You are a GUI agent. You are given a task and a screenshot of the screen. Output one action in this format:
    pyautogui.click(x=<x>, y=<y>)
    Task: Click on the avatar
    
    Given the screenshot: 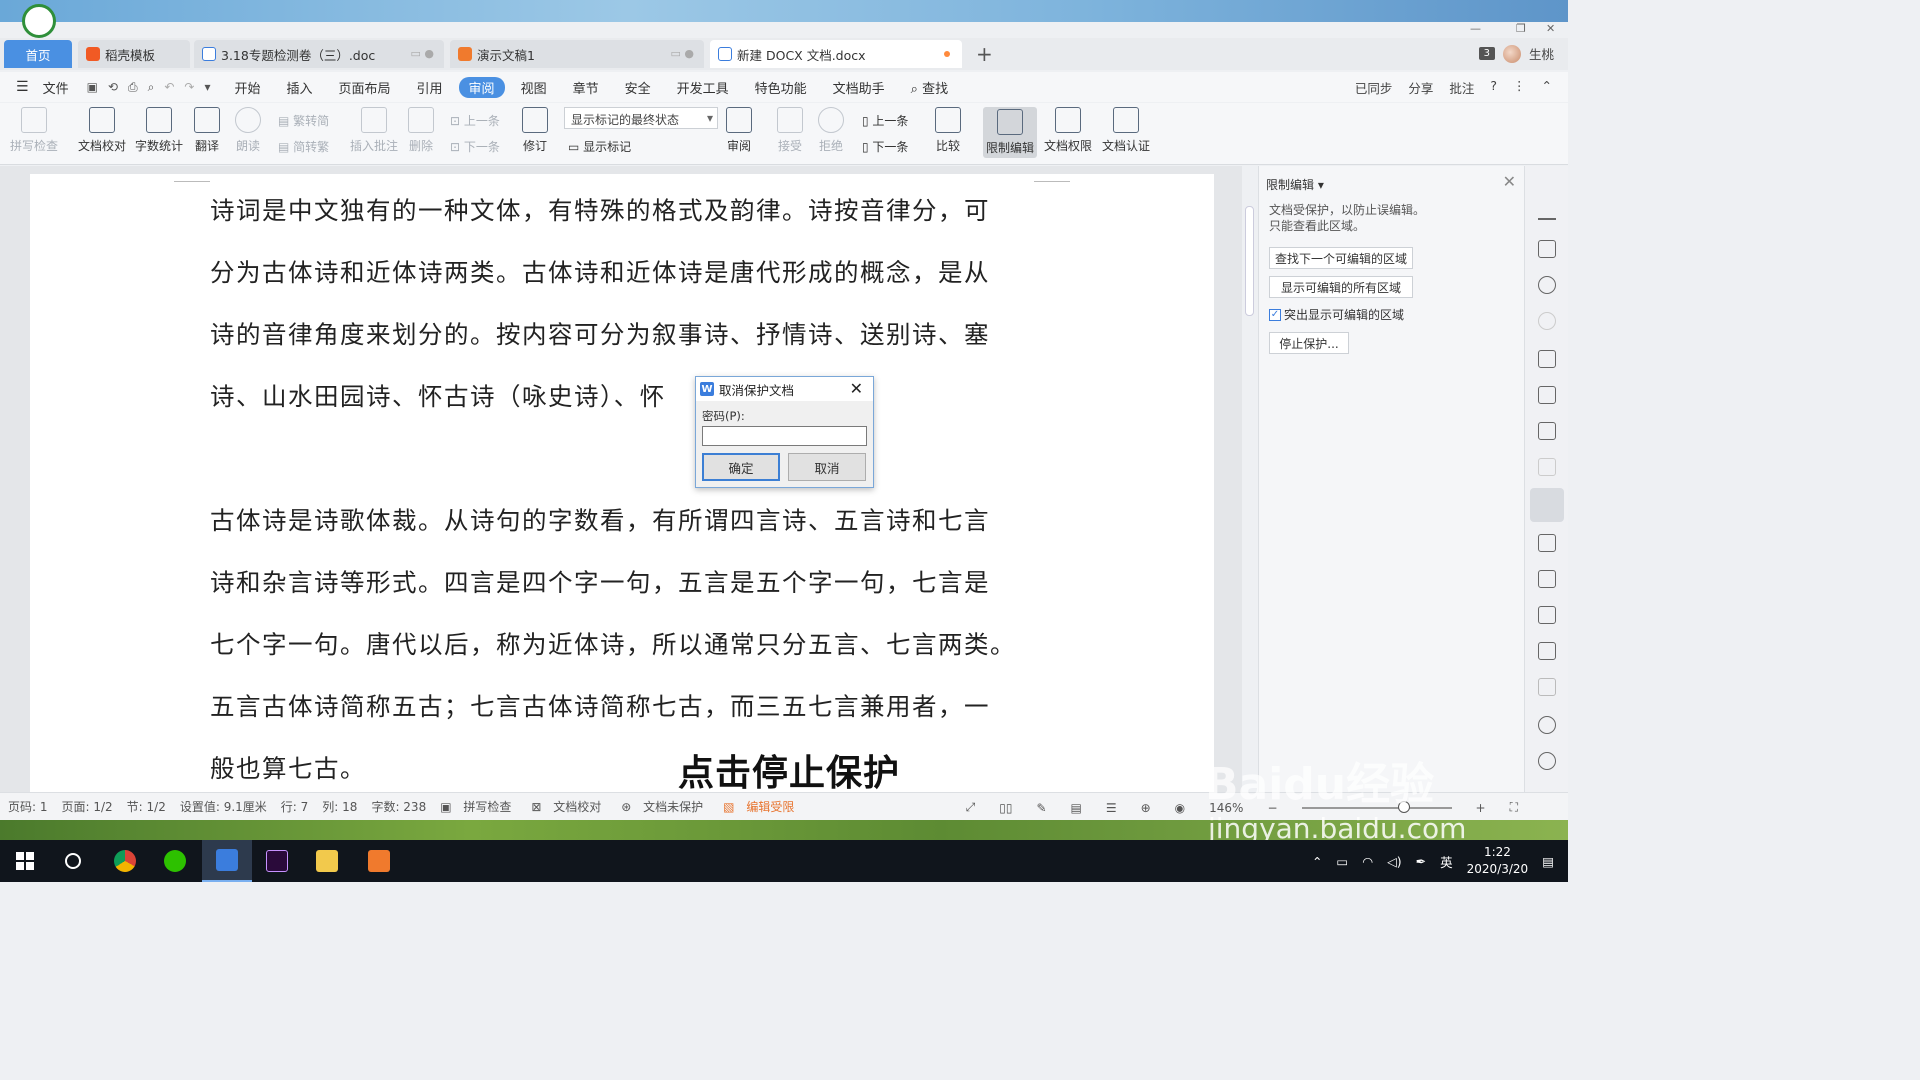 What is the action you would take?
    pyautogui.click(x=1511, y=53)
    